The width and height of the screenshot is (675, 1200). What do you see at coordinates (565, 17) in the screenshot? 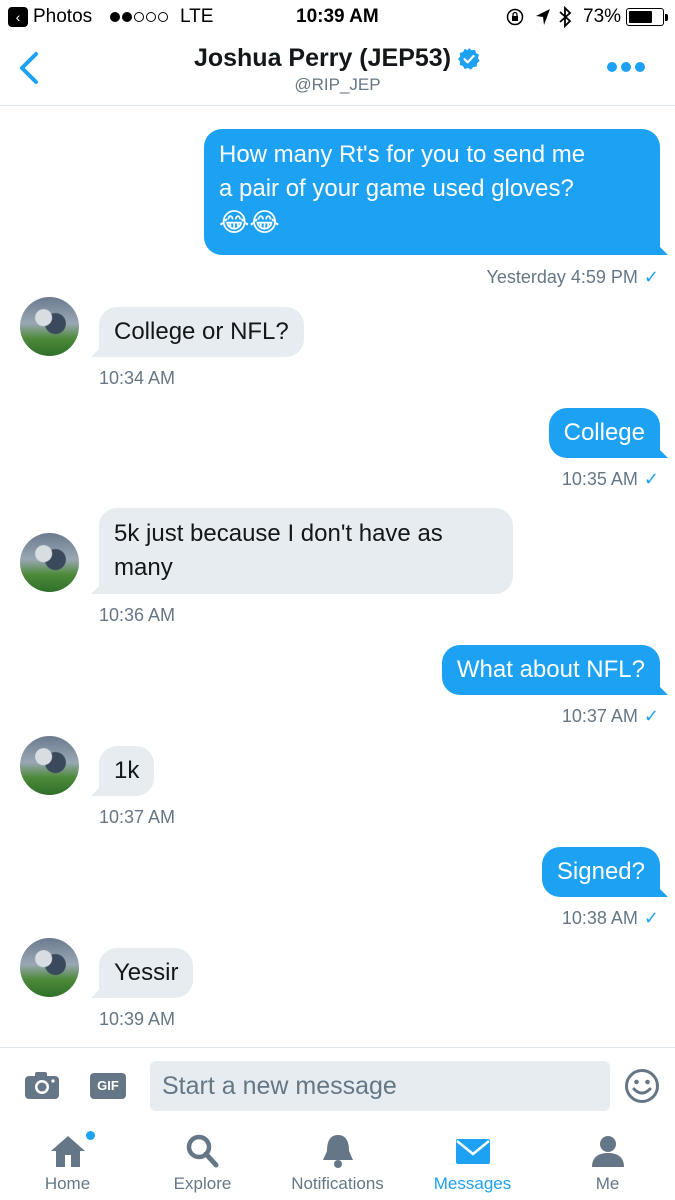
I see `bluetooth-icon` at bounding box center [565, 17].